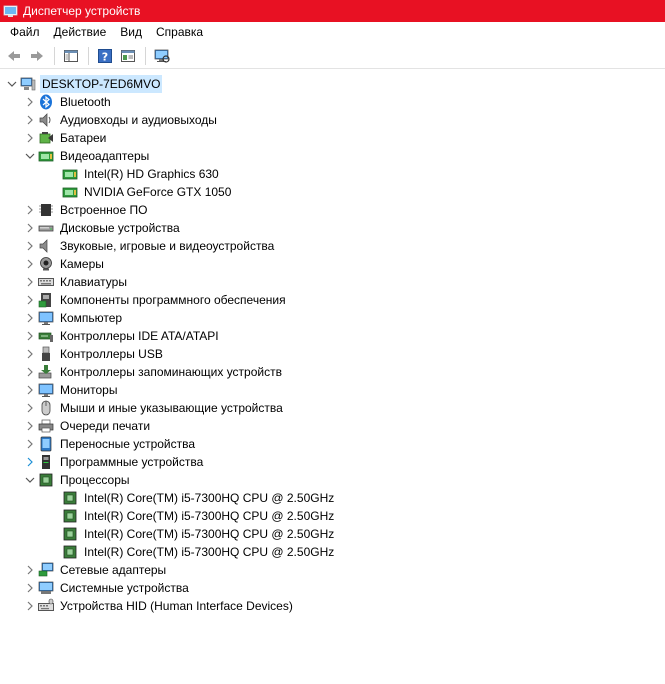 The image size is (665, 684). What do you see at coordinates (46, 282) in the screenshot?
I see `keyboard-icon` at bounding box center [46, 282].